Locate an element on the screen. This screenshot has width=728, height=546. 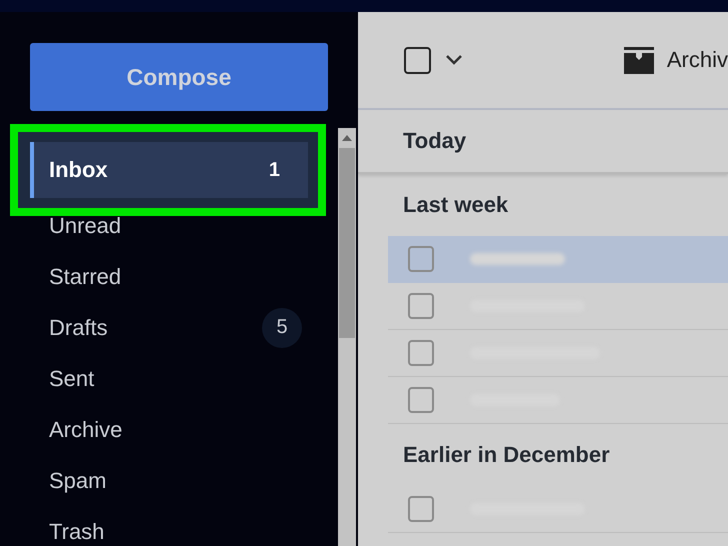
folder-item: Archive is located at coordinates (169, 429).